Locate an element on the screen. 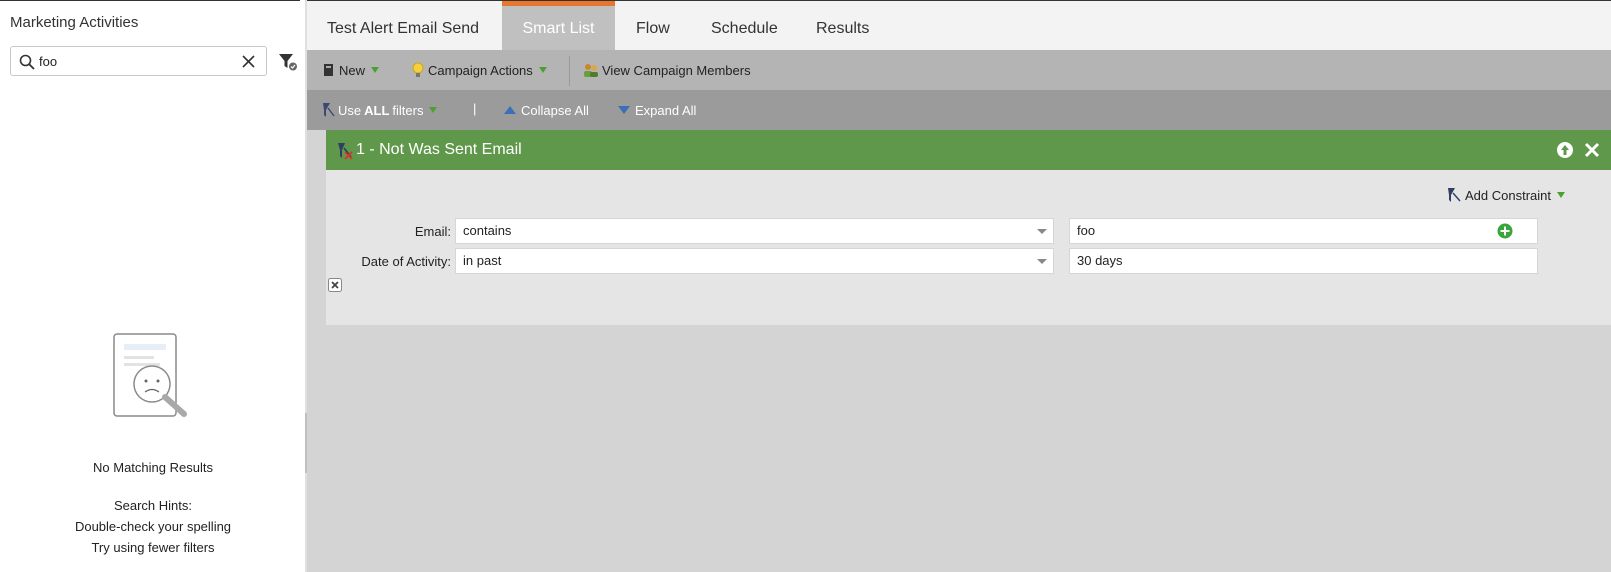 The height and width of the screenshot is (572, 1611). toolbar-divider is located at coordinates (569, 71).